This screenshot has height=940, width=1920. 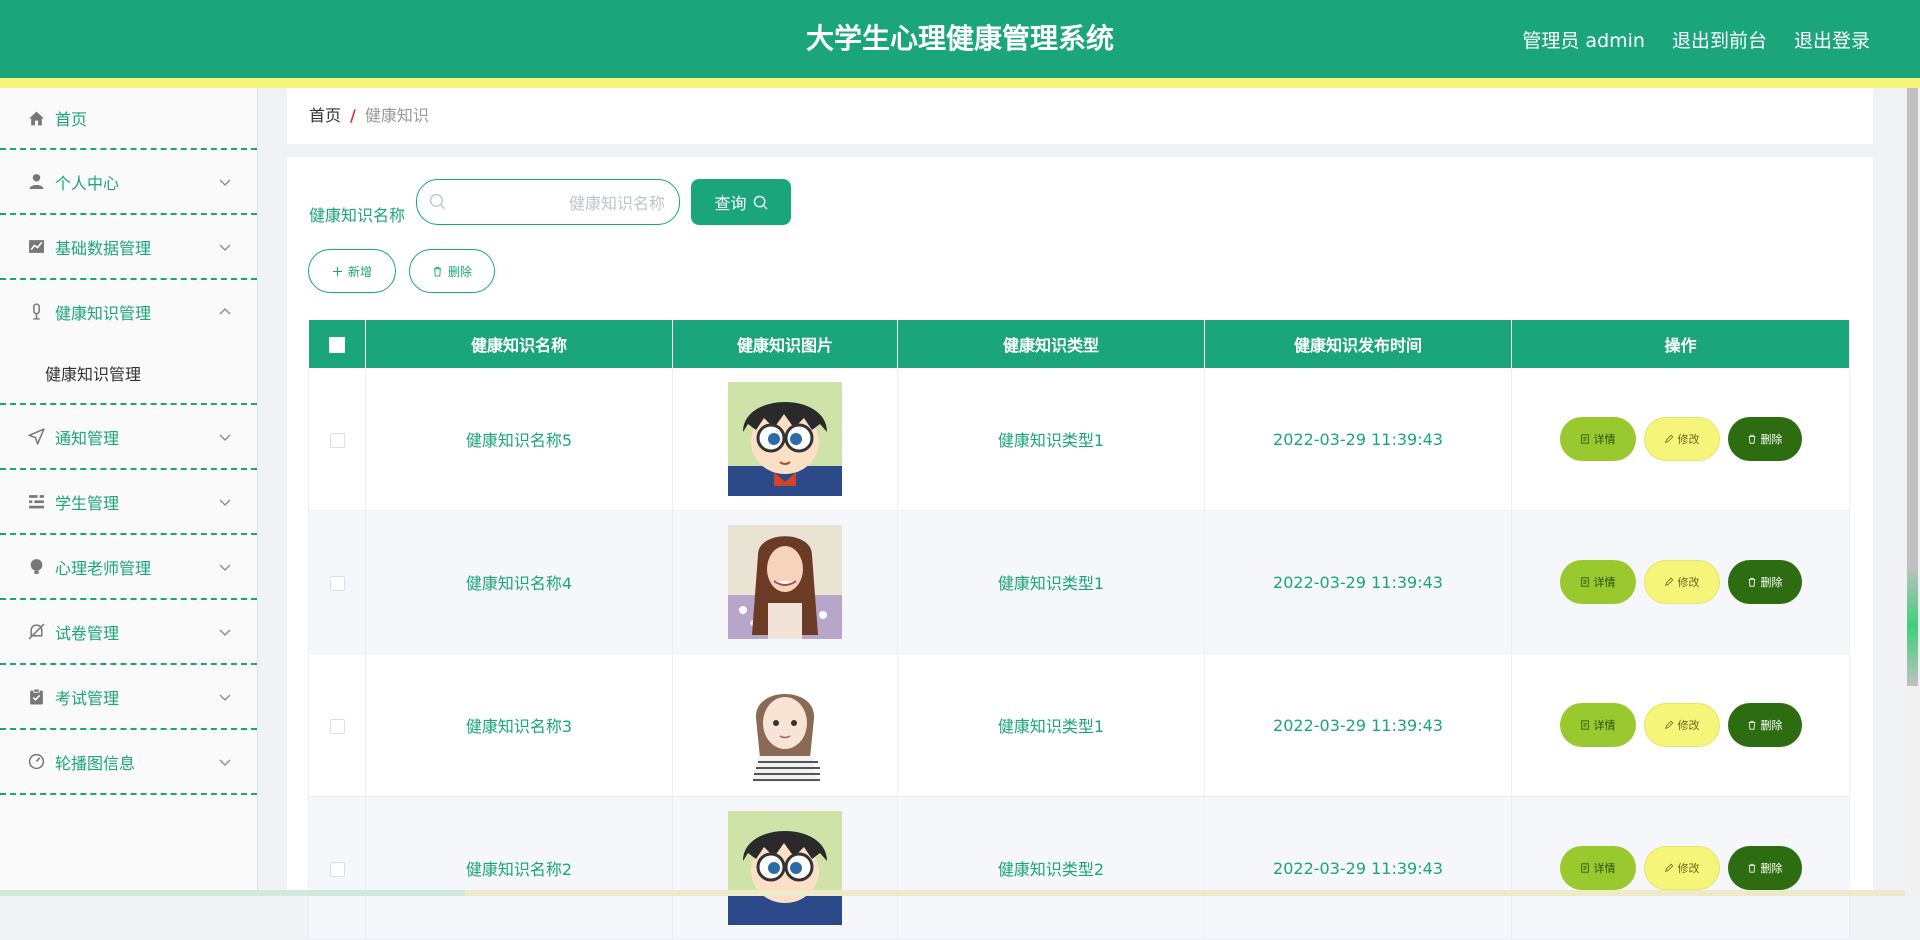 I want to click on column-header-type: 健康知识类型, so click(x=1051, y=344).